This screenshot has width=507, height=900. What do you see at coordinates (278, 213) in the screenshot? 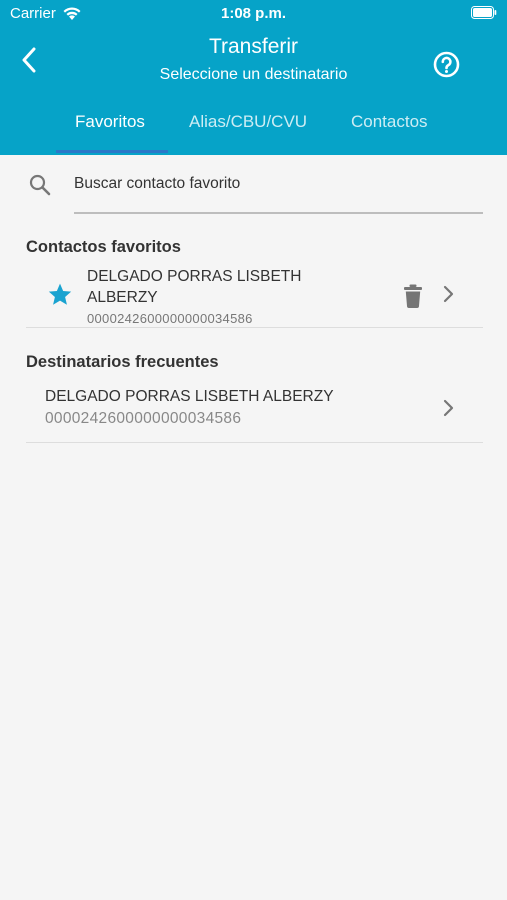
I see `search-underline` at bounding box center [278, 213].